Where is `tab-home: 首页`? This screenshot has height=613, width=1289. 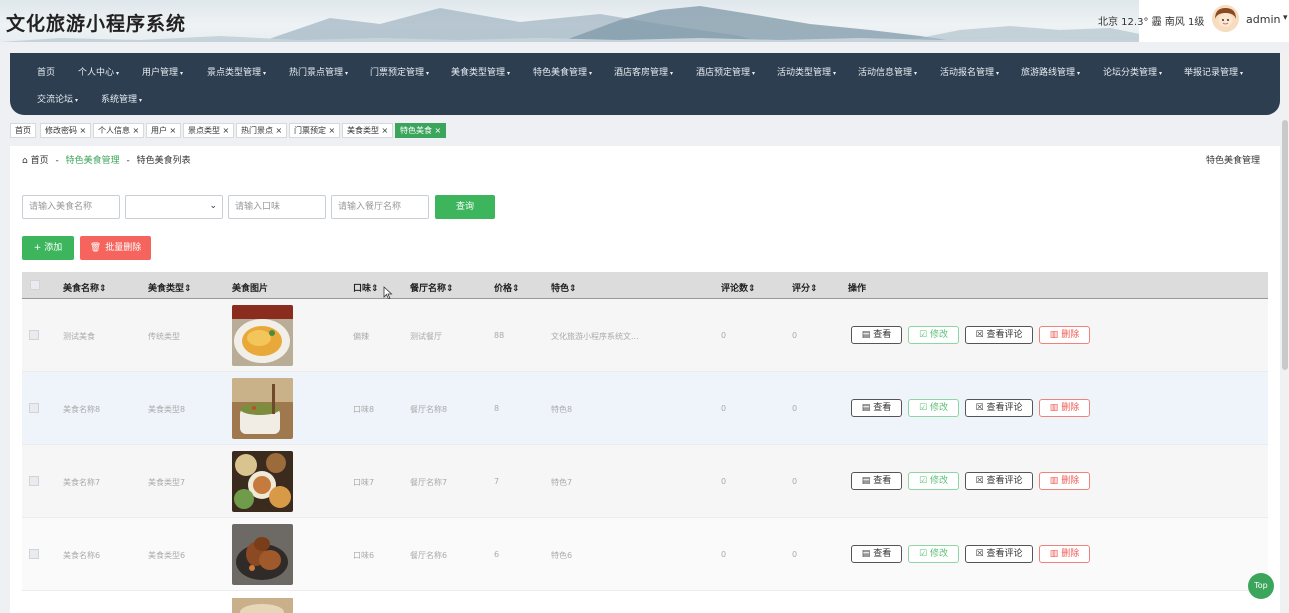 tab-home: 首页 is located at coordinates (23, 130).